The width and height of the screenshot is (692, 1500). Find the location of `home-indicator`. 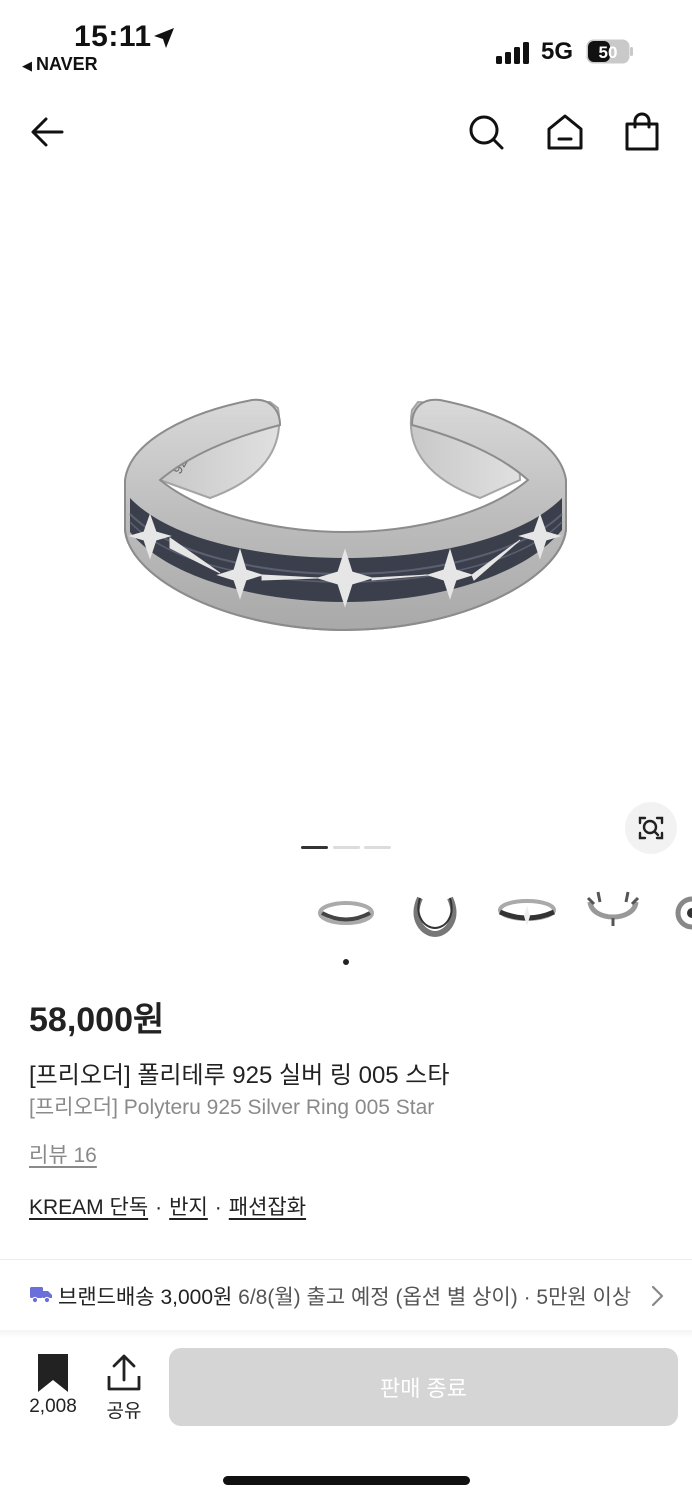

home-indicator is located at coordinates (346, 1480).